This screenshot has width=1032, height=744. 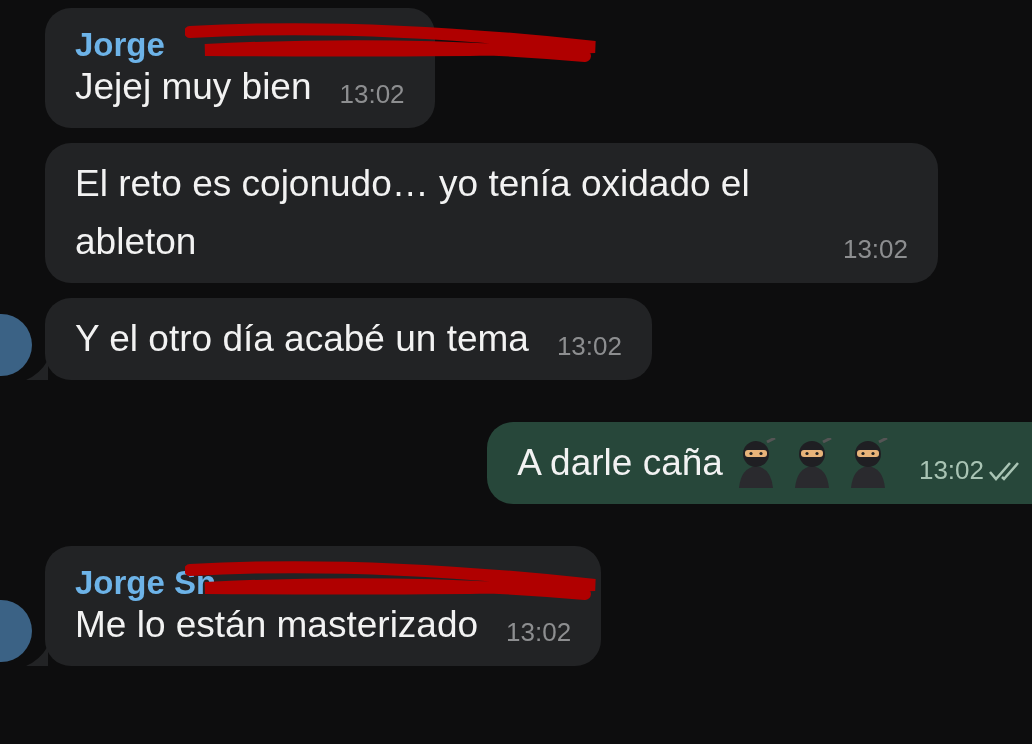 What do you see at coordinates (277, 625) in the screenshot?
I see `message-text: Me lo están masterizado` at bounding box center [277, 625].